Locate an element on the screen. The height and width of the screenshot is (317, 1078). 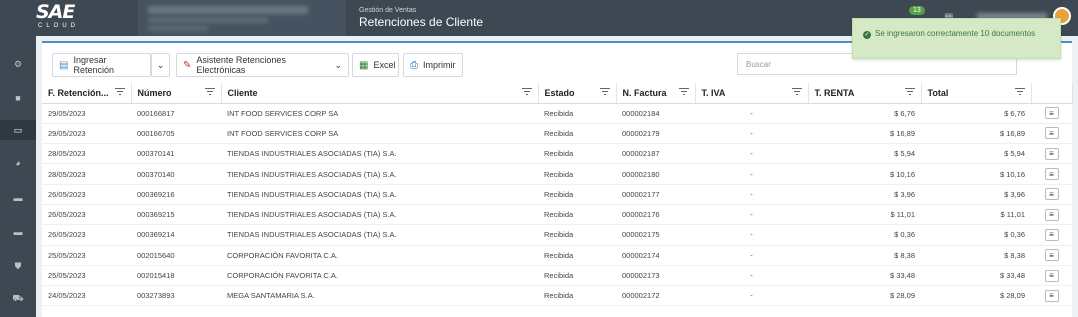
sidebar-item-security: ⛊ is located at coordinates (18, 266).